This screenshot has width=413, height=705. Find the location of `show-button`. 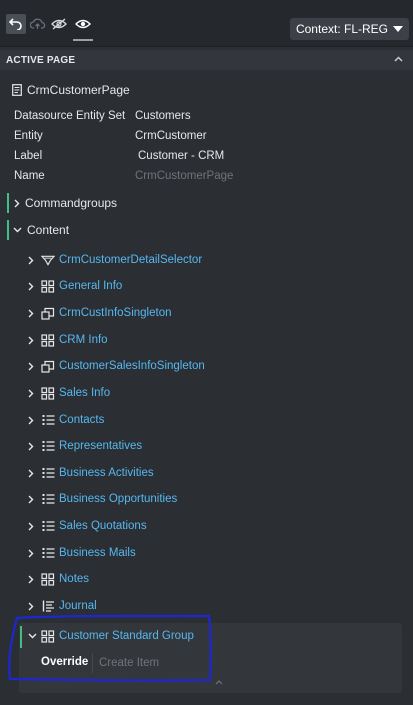

show-button is located at coordinates (83, 24).